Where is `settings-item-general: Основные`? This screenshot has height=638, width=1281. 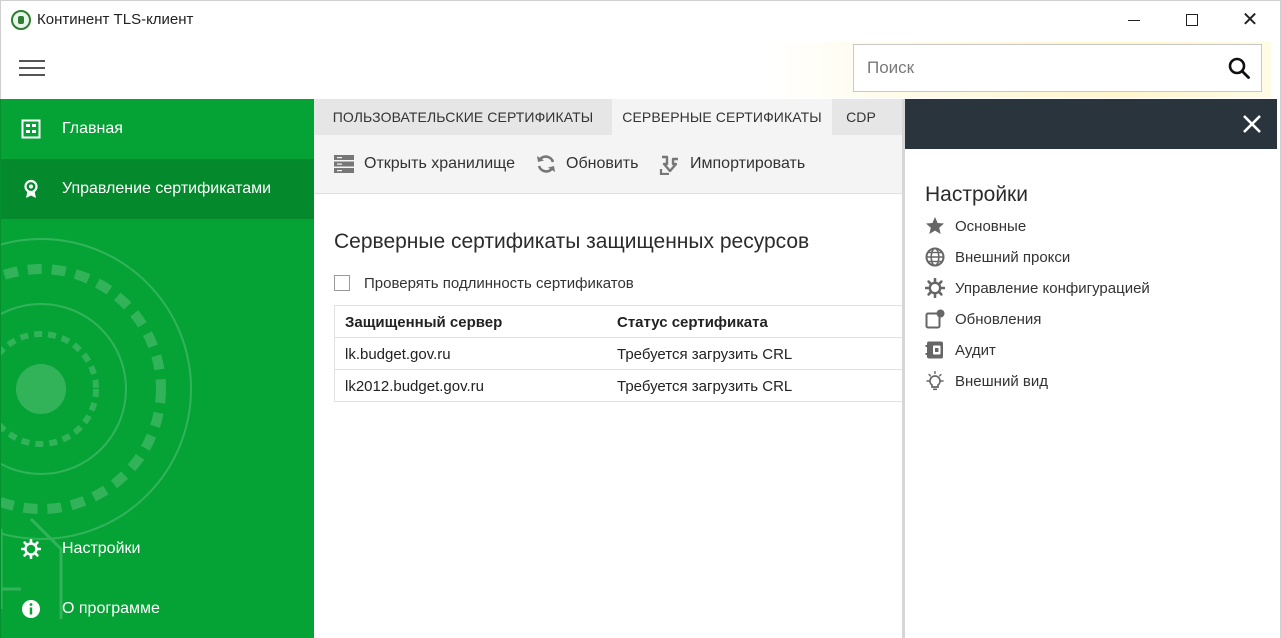
settings-item-general: Основные is located at coordinates (975, 226).